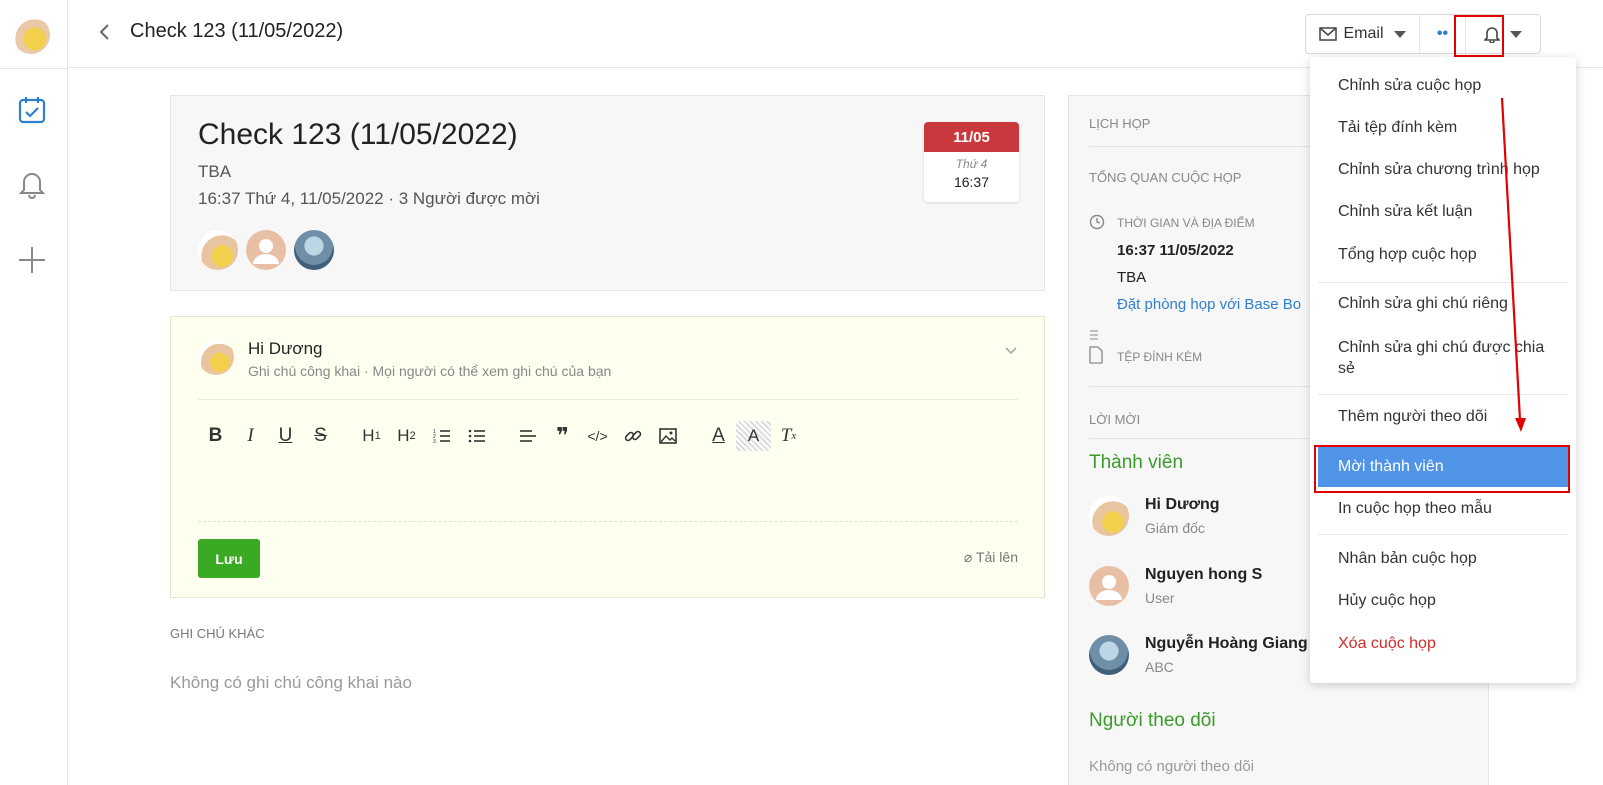 Image resolution: width=1603 pixels, height=785 pixels. What do you see at coordinates (104, 32) in the screenshot?
I see `back-chevron-icon` at bounding box center [104, 32].